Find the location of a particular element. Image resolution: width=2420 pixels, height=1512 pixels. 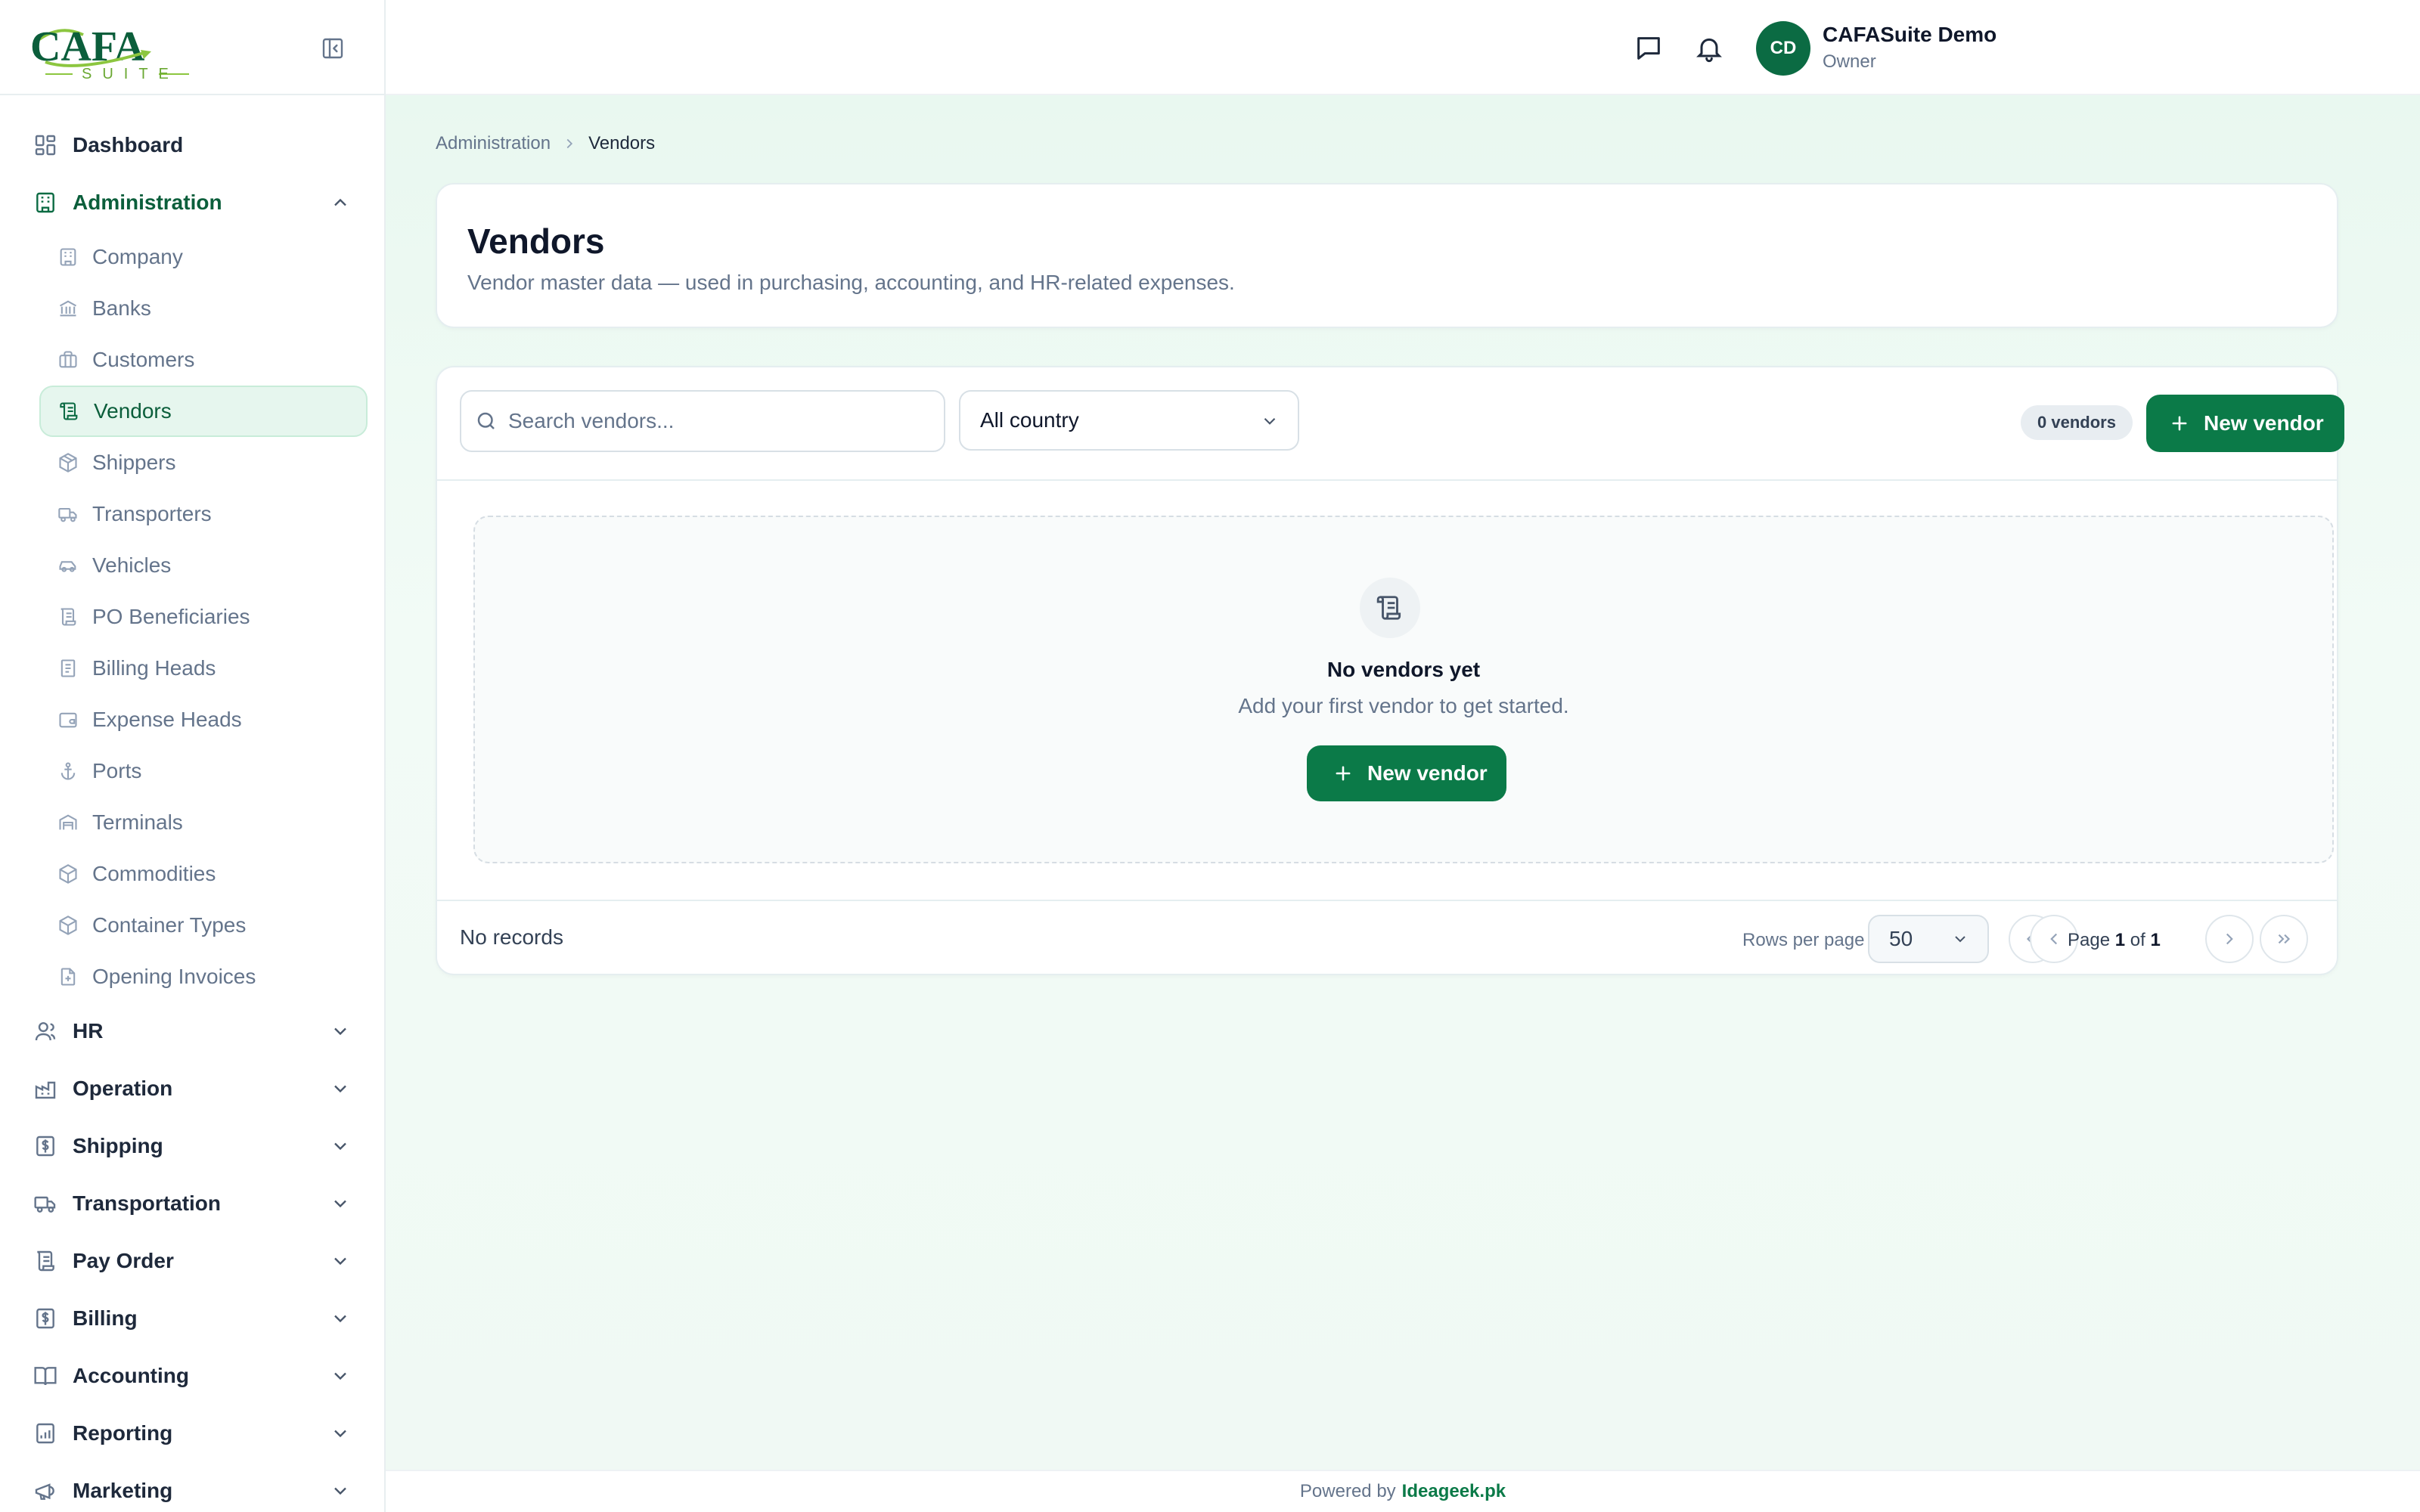

sidebar-item-banks: Banks is located at coordinates (204, 308).